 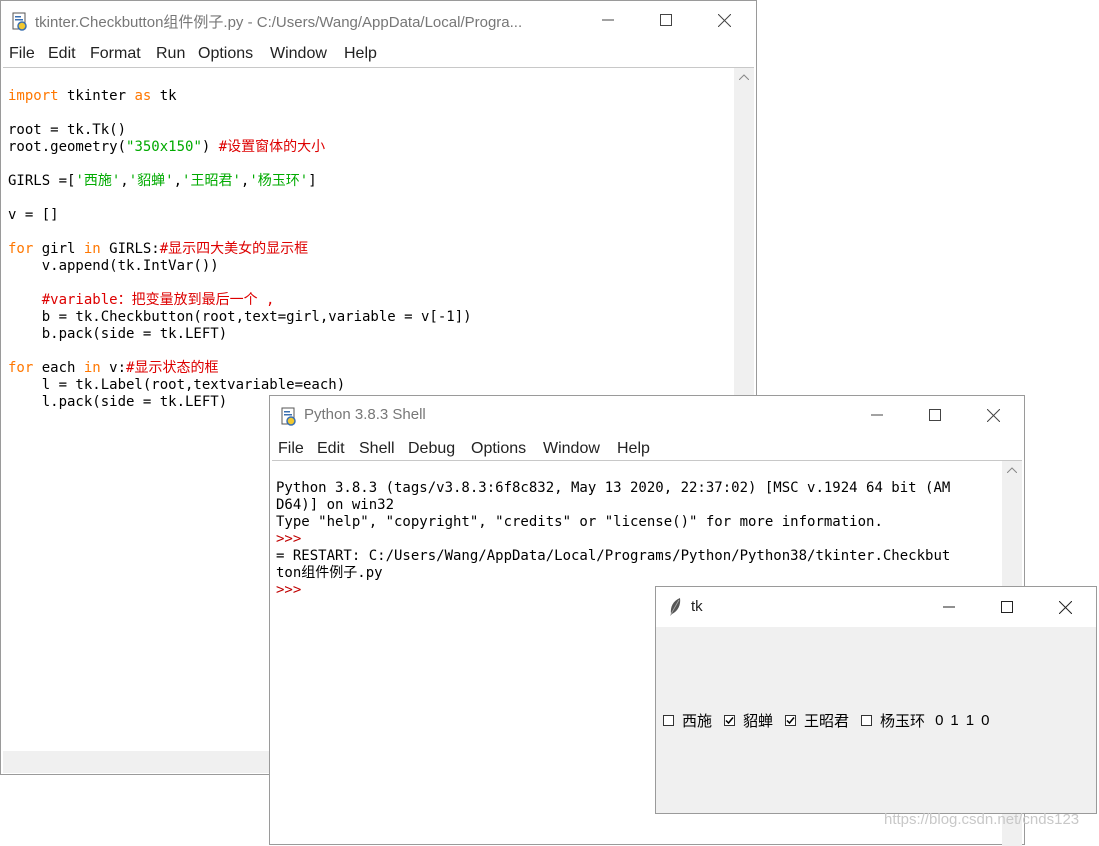 What do you see at coordinates (647, 415) in the screenshot?
I see `shell-titlebar: Python 3.8.3 Shell` at bounding box center [647, 415].